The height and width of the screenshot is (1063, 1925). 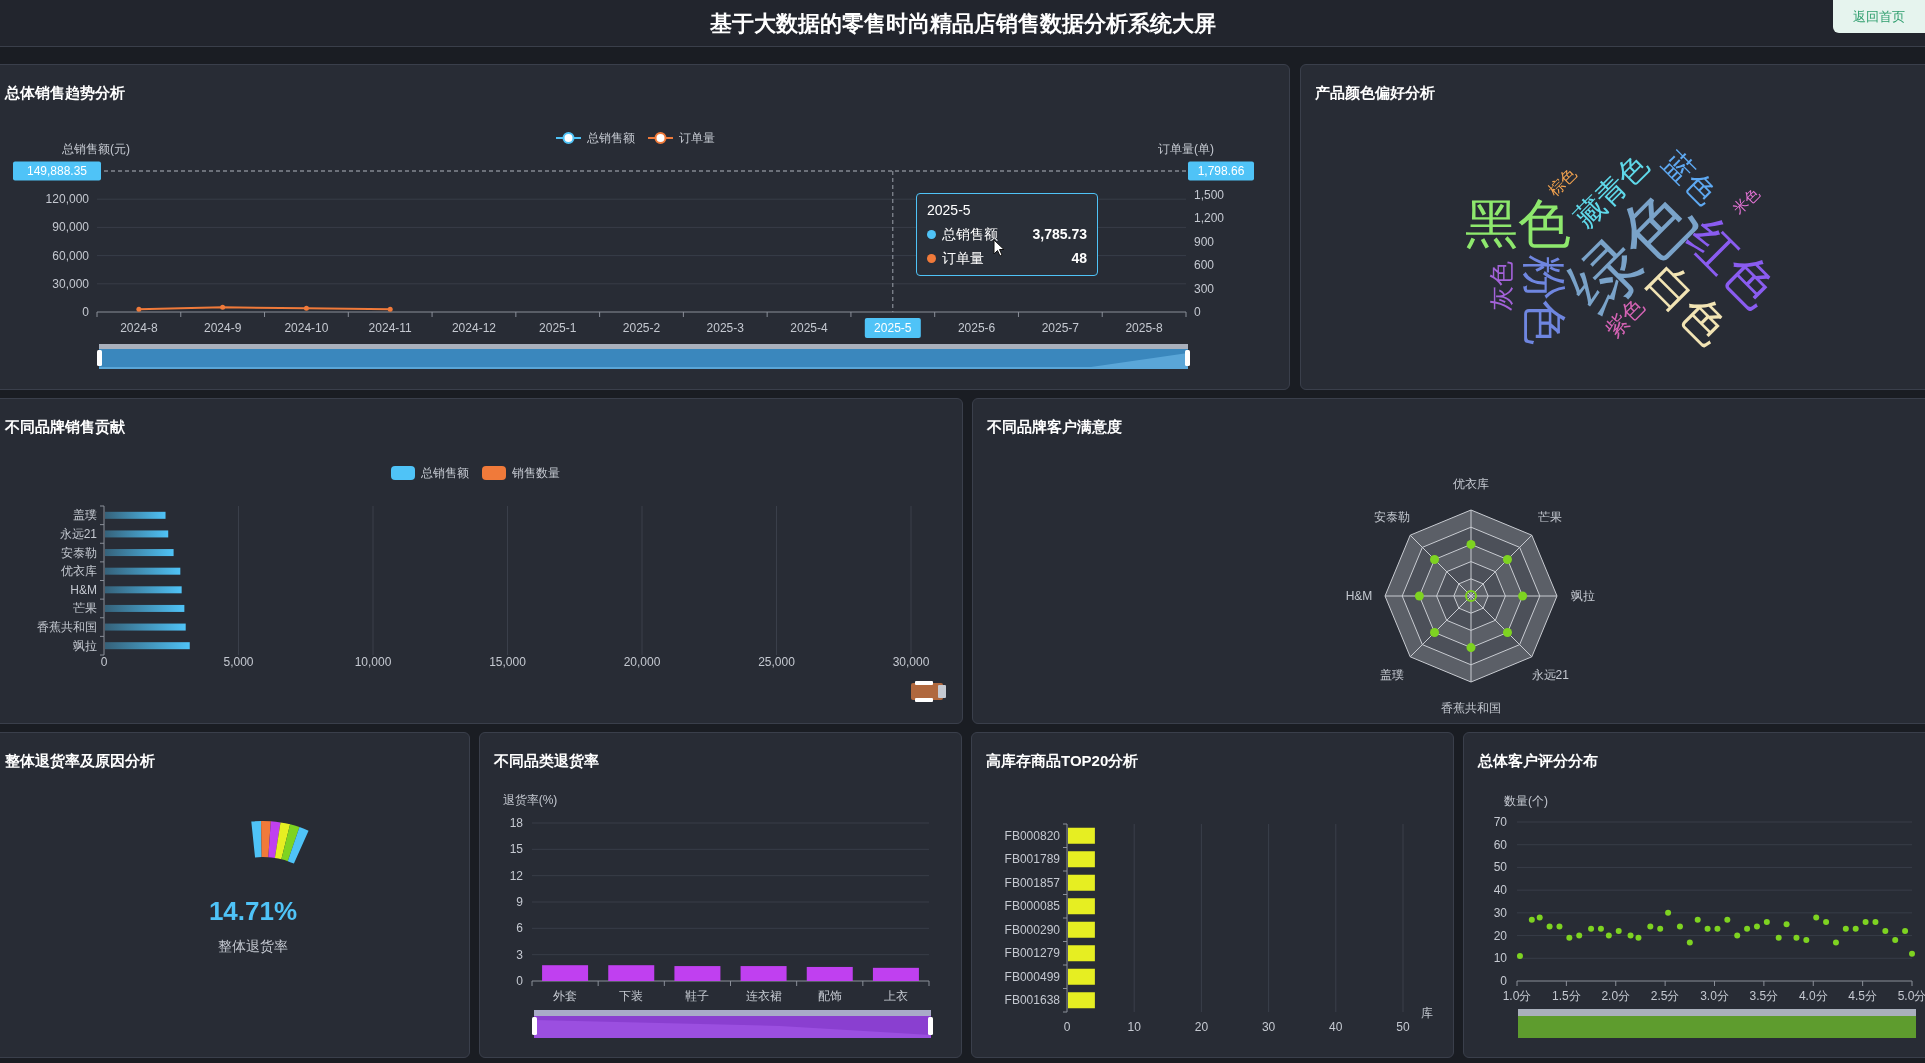 What do you see at coordinates (1665, 996) in the screenshot?
I see `axis-tick-label: 2.5分` at bounding box center [1665, 996].